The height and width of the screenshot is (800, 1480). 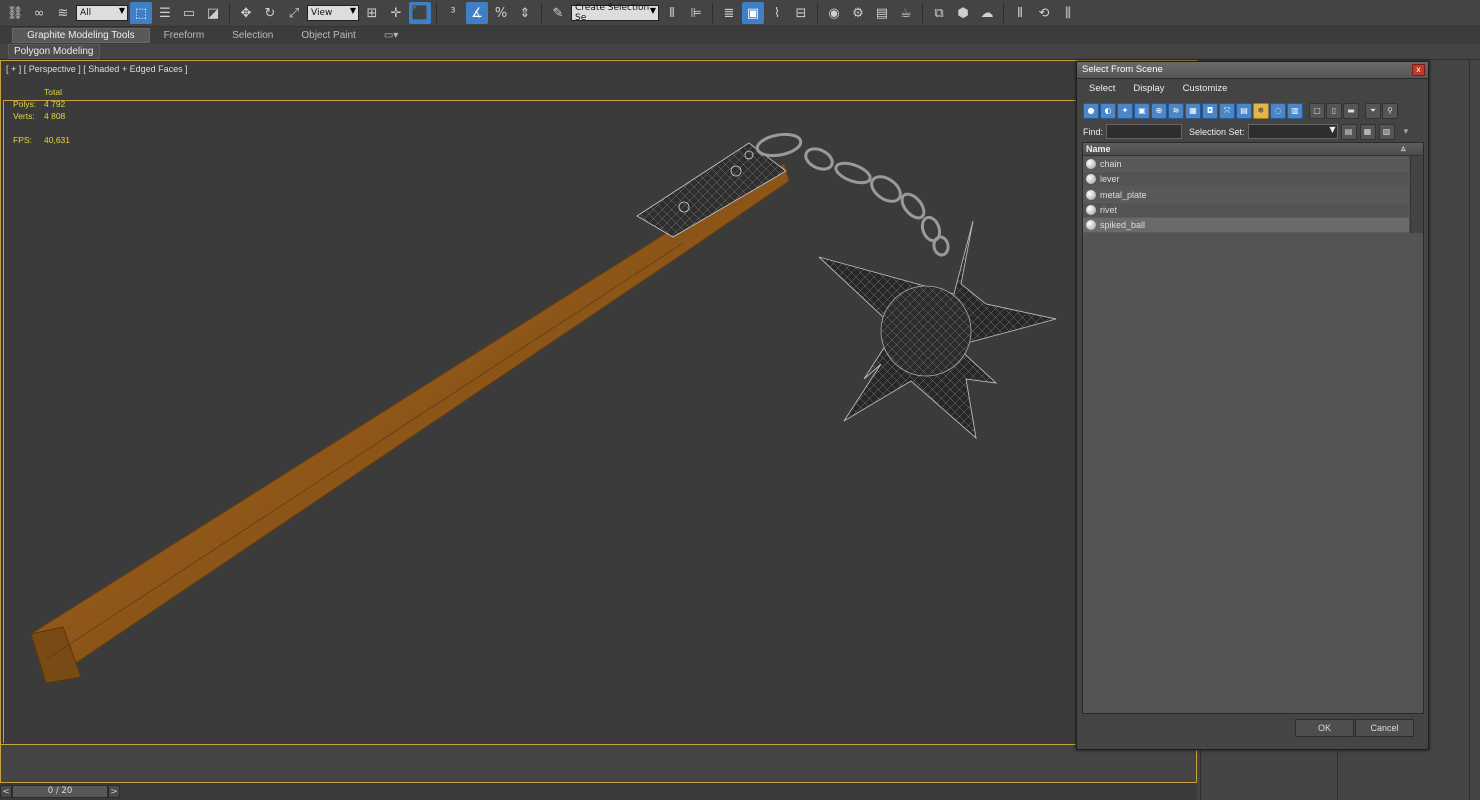 I want to click on display-xrefs-icon: ◘, so click(x=1210, y=111).